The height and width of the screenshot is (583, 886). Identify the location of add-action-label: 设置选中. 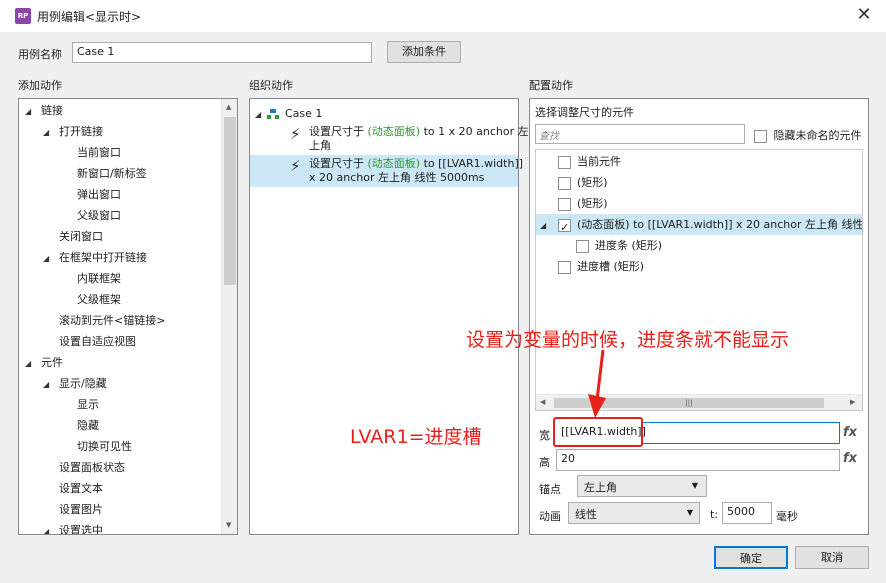
(81, 529).